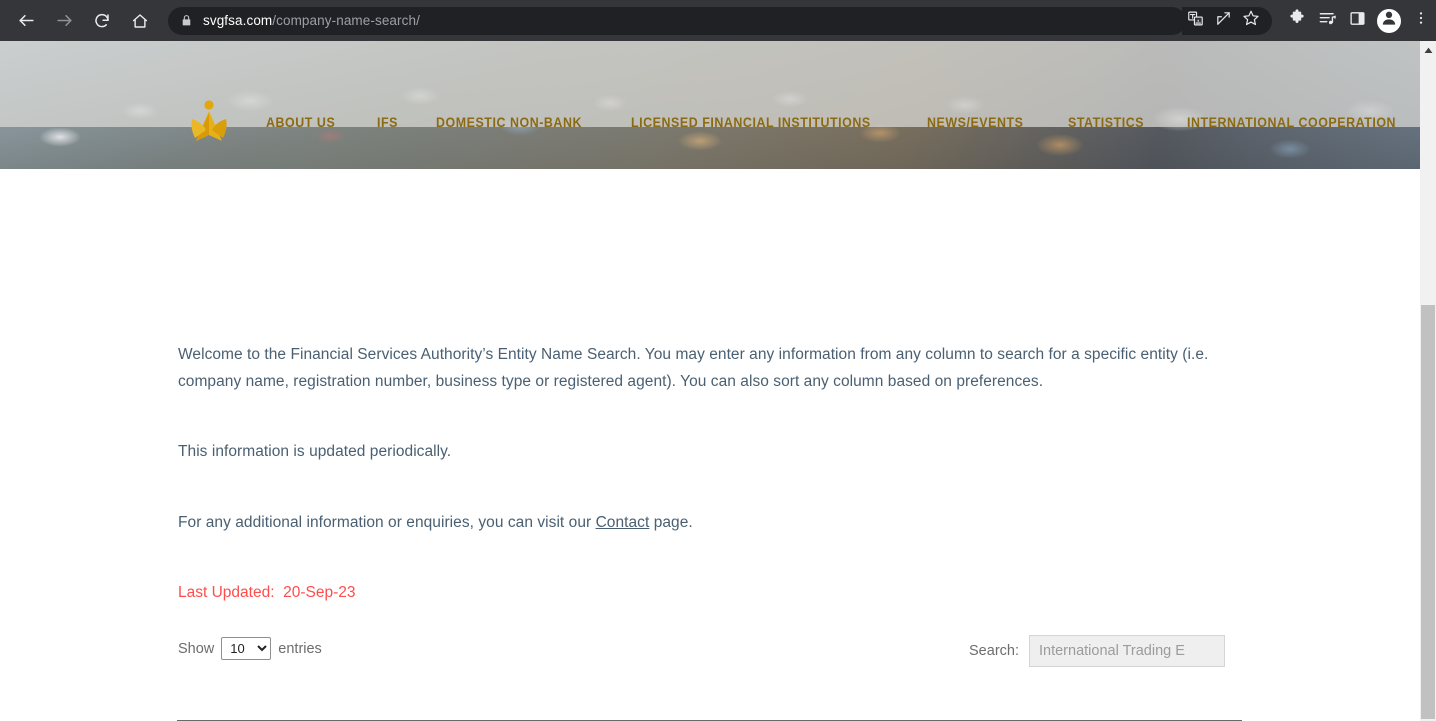  I want to click on nav-item-international-cooperation: INTERNATIONAL COOPERATION, so click(1291, 122).